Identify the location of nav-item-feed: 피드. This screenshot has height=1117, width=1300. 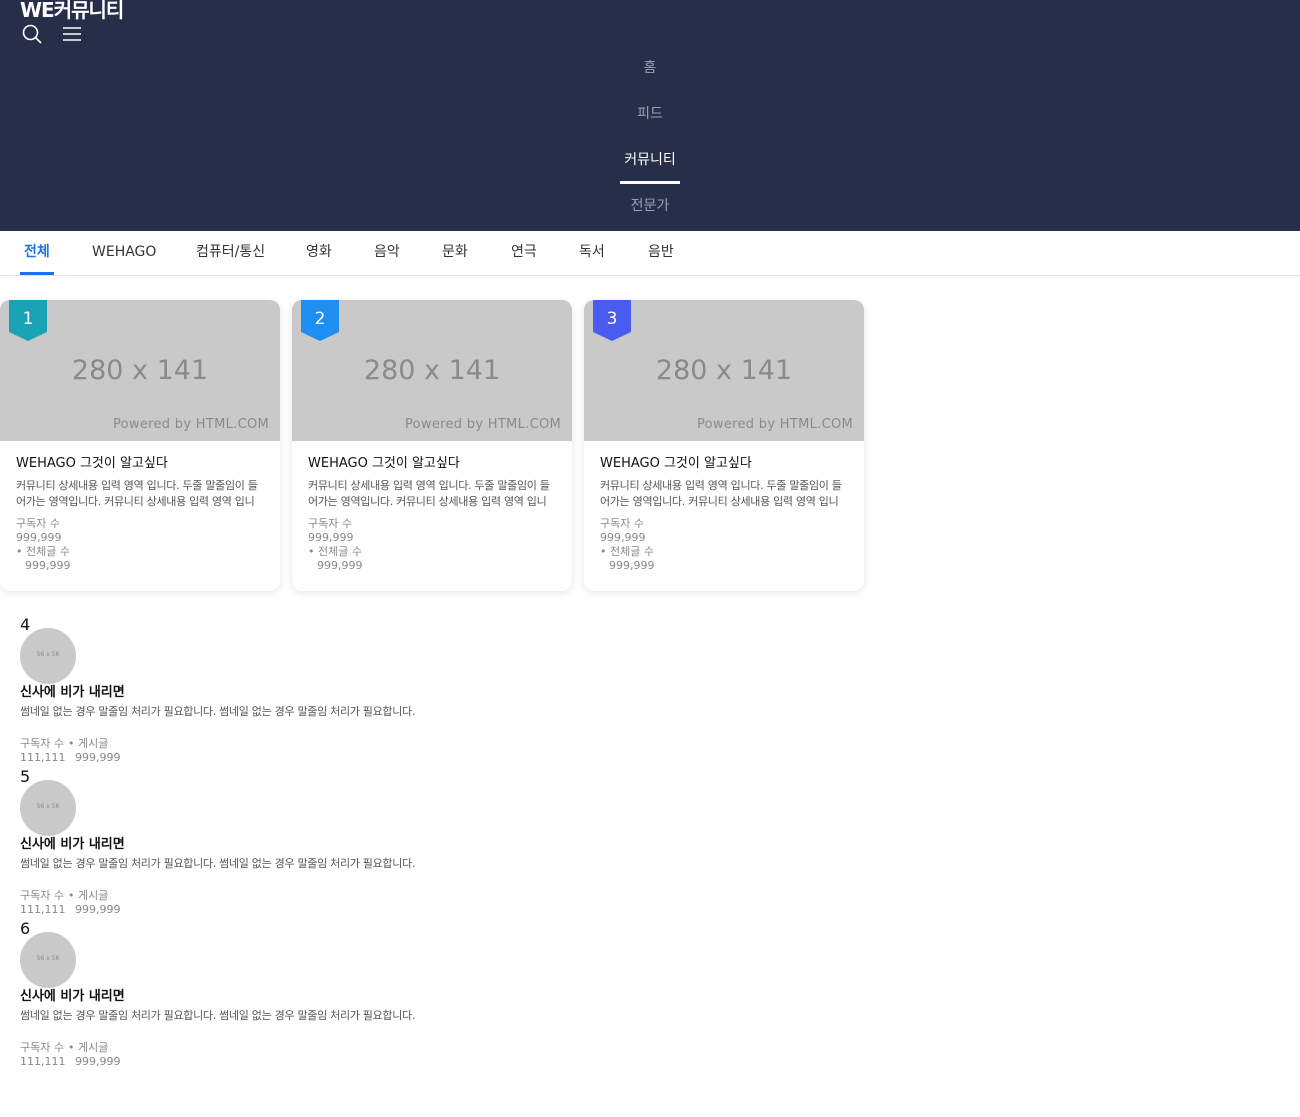
(650, 114).